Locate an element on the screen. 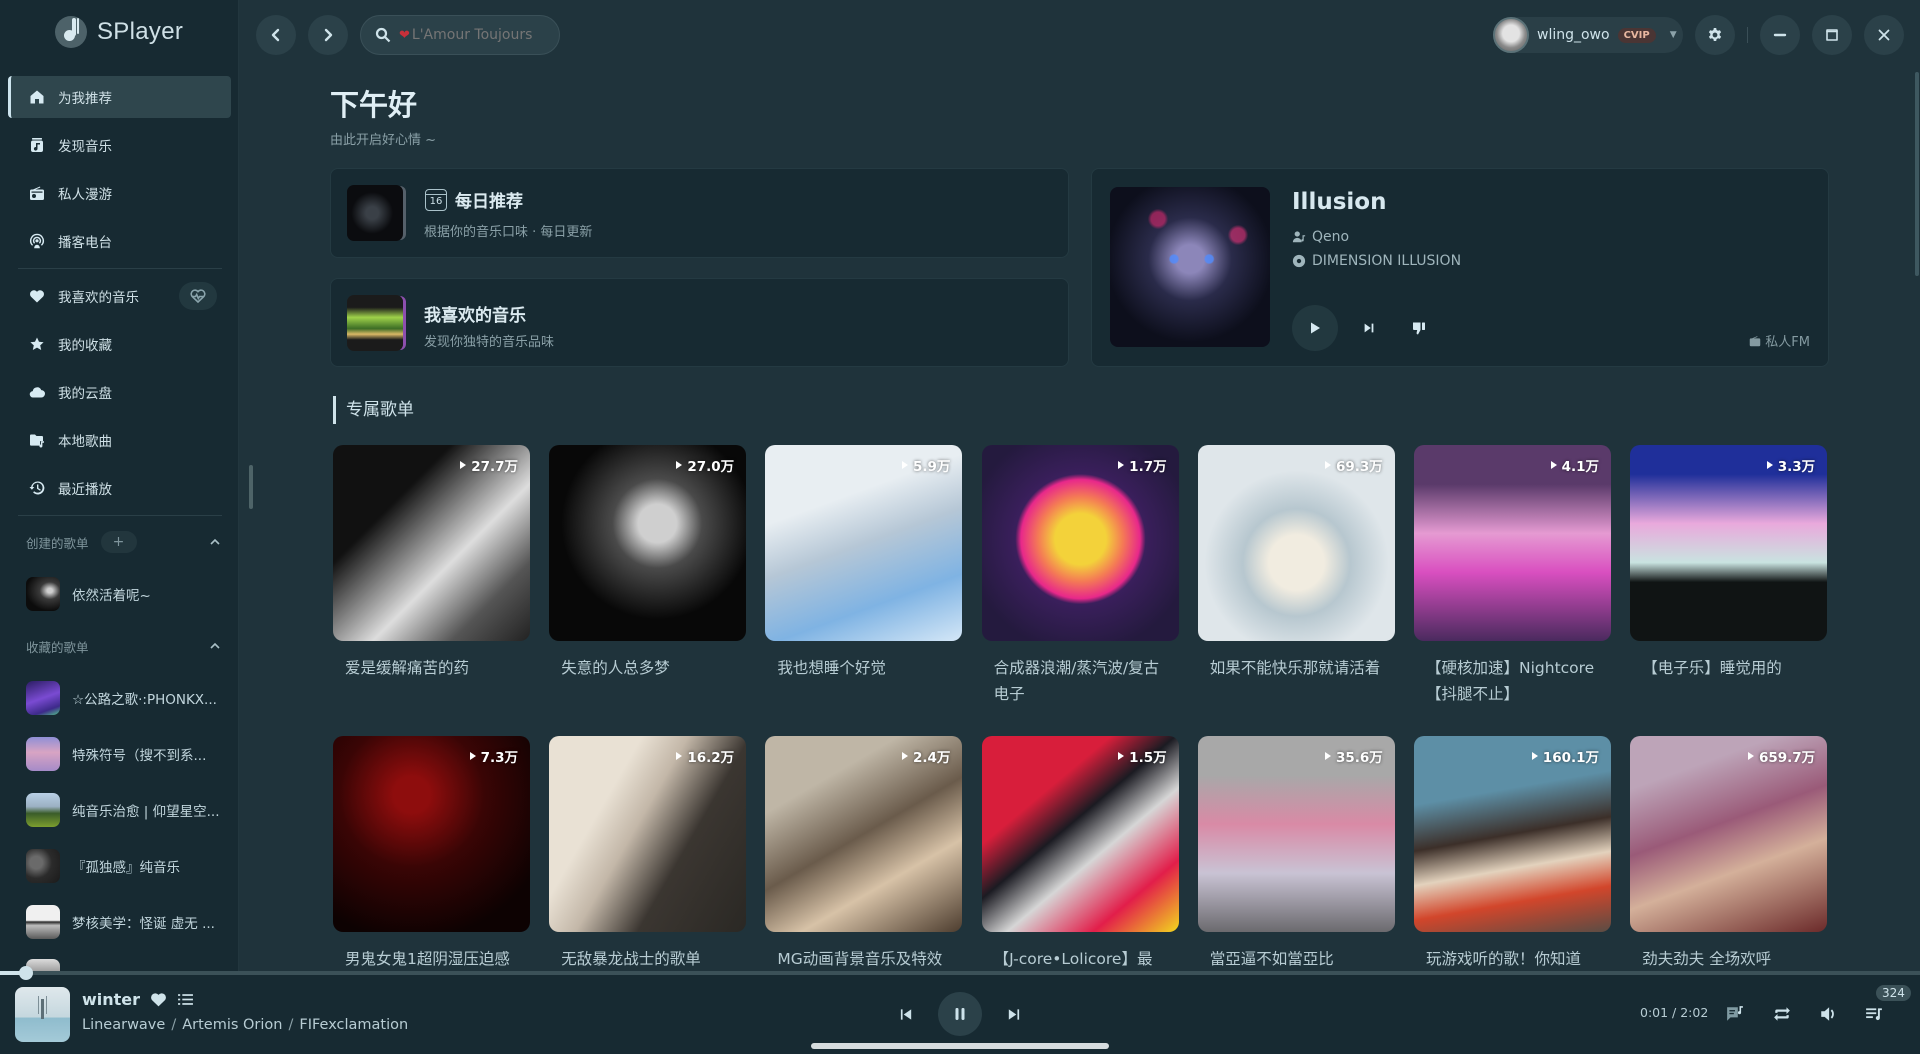 Image resolution: width=1920 pixels, height=1054 pixels. user-menu: wling_owo CVIP ▼ is located at coordinates (1588, 35).